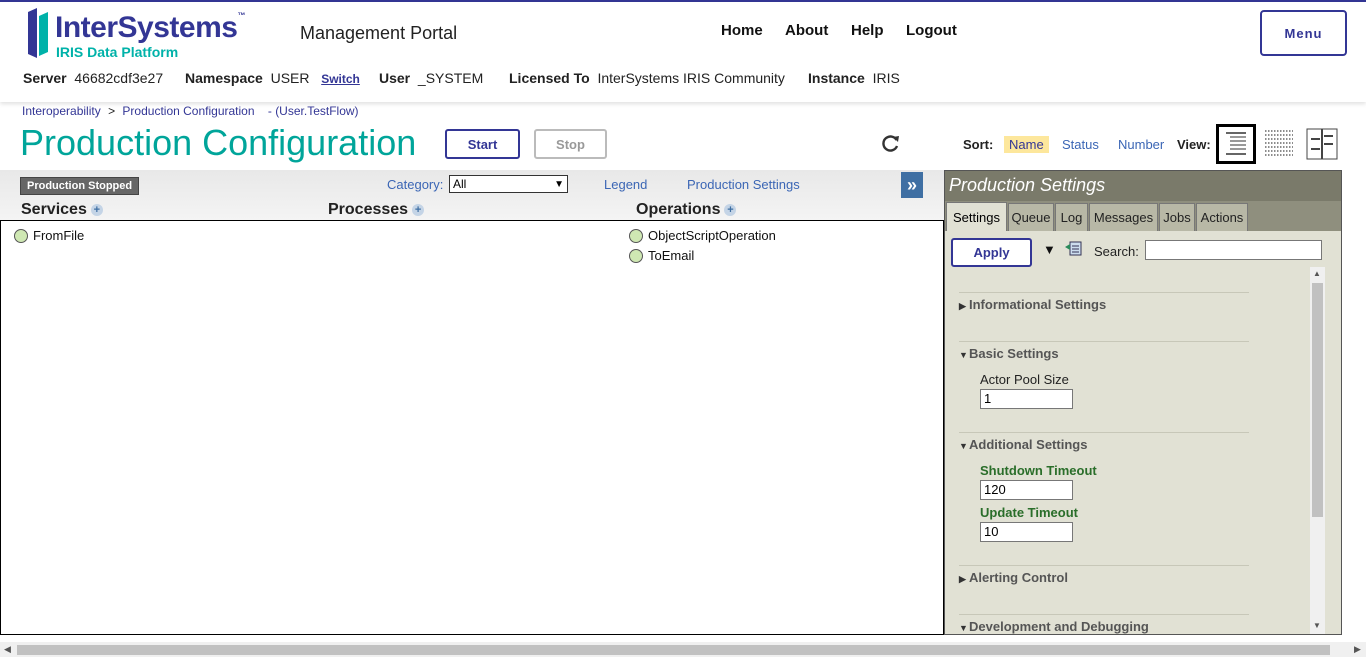 The height and width of the screenshot is (657, 1366). What do you see at coordinates (450, 78) in the screenshot?
I see `user-value: _SYSTEM` at bounding box center [450, 78].